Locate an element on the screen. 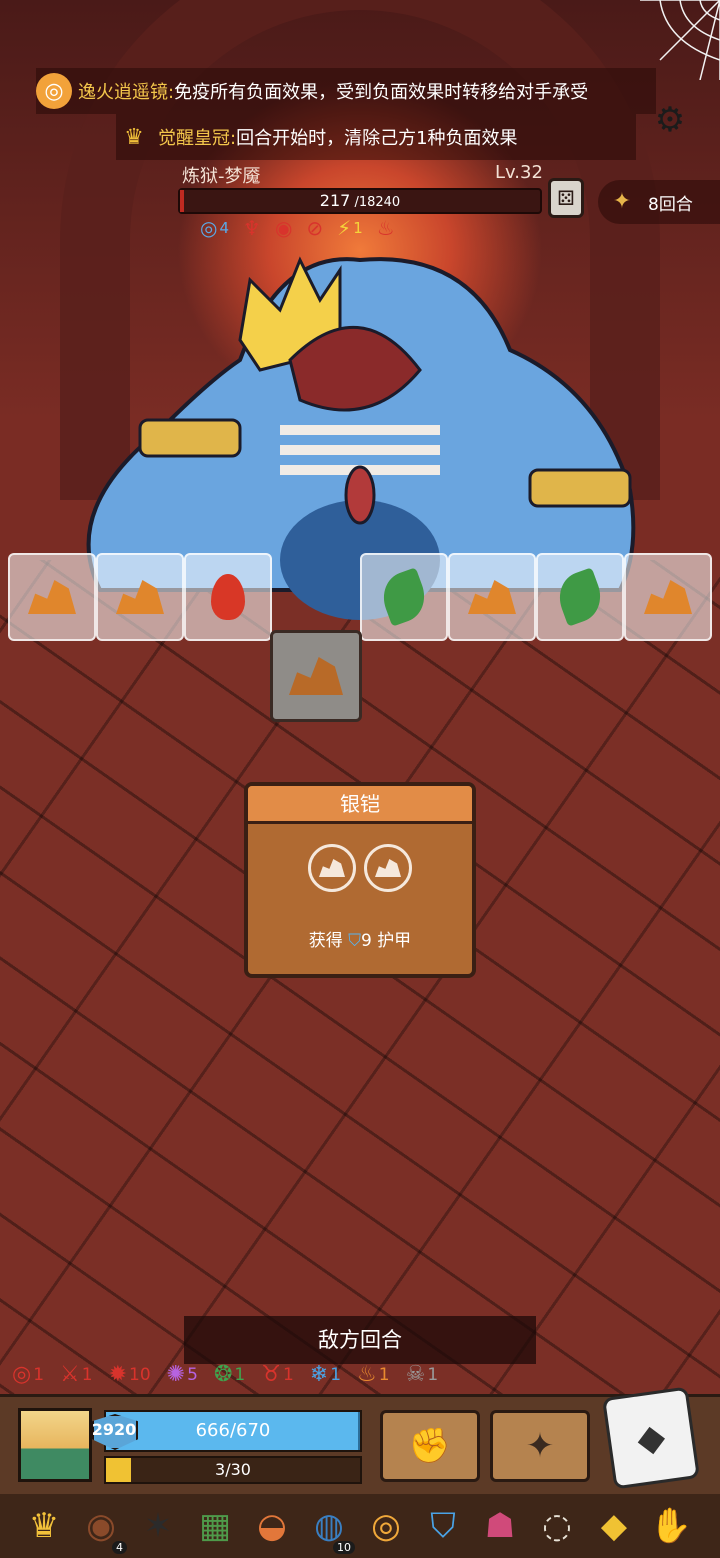 This screenshot has width=720, height=1558. status-fire: ♨ 1 is located at coordinates (373, 1374).